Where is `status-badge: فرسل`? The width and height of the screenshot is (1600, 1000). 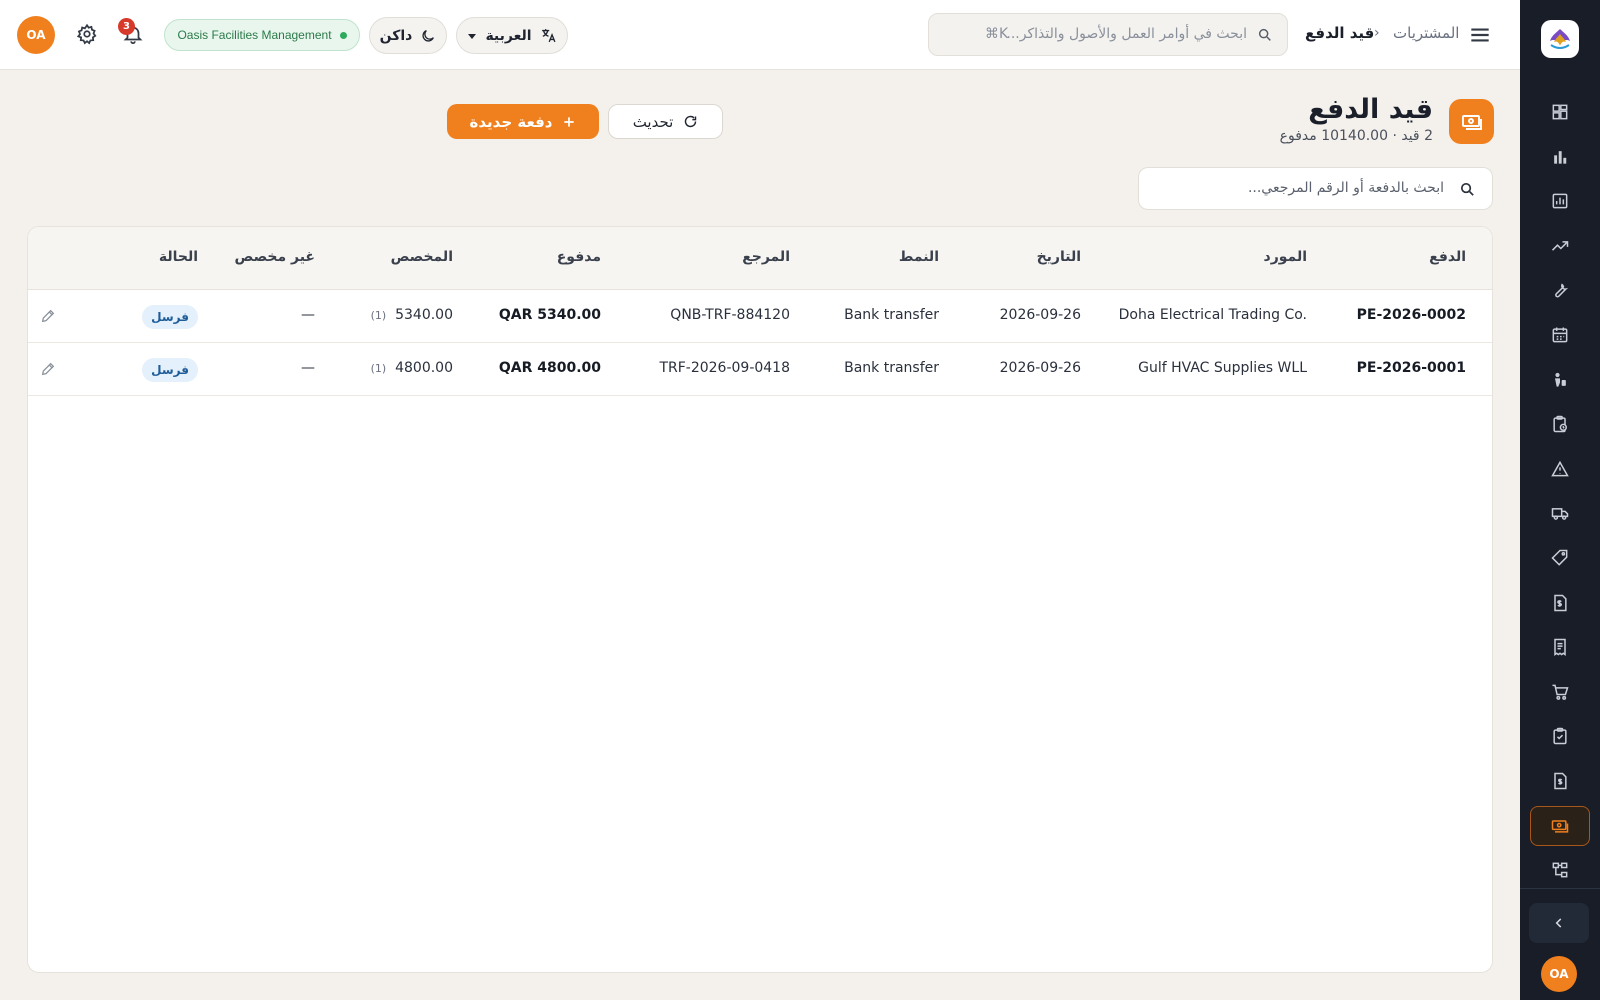 status-badge: فرسل is located at coordinates (170, 317).